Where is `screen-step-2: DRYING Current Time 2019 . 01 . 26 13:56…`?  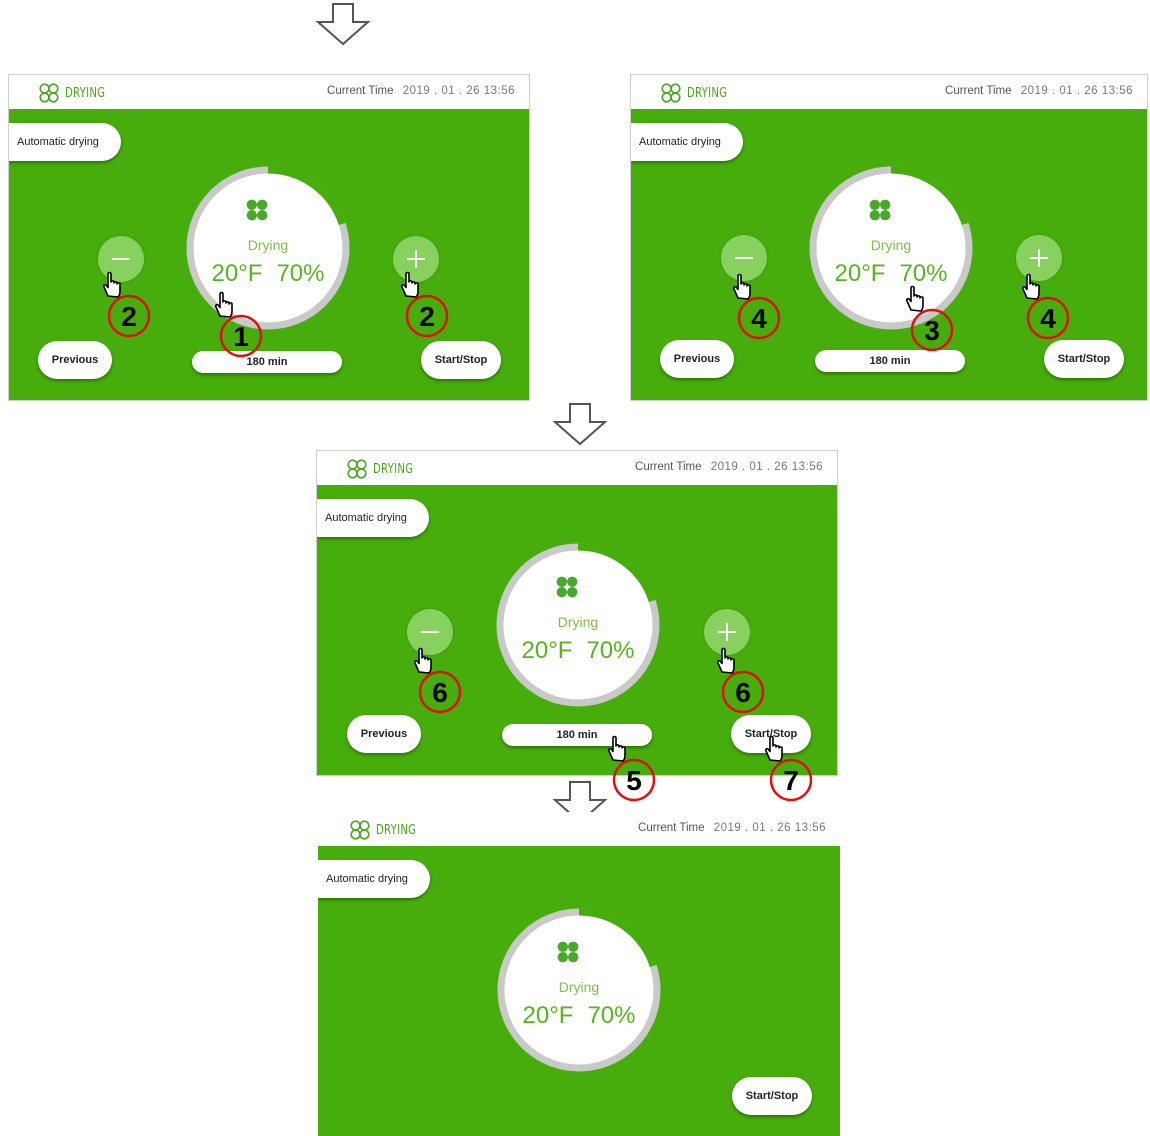 screen-step-2: DRYING Current Time 2019 . 01 . 26 13:56… is located at coordinates (889, 237).